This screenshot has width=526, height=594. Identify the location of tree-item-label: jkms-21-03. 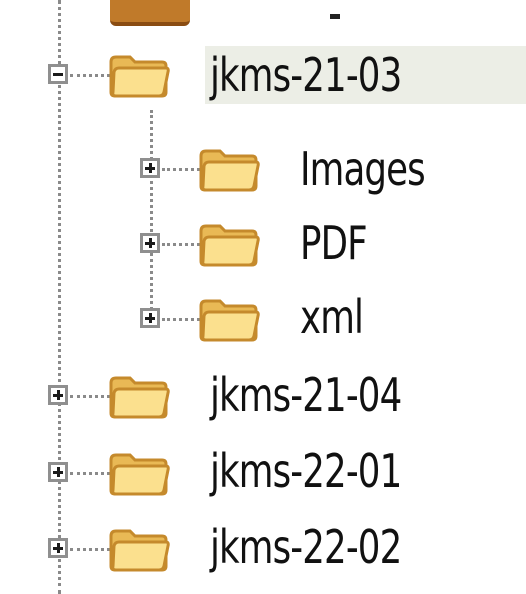
(306, 75).